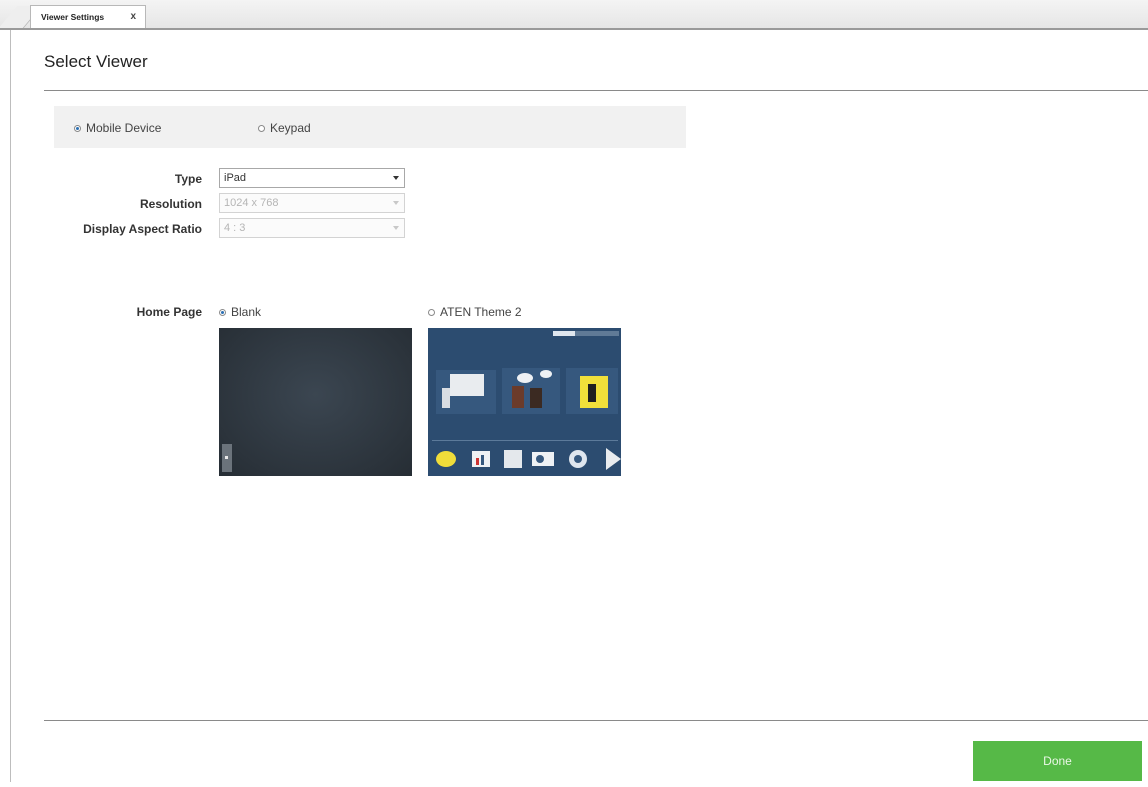 The height and width of the screenshot is (787, 1148). What do you see at coordinates (251, 203) in the screenshot?
I see `resolution-value: 1024 x 768` at bounding box center [251, 203].